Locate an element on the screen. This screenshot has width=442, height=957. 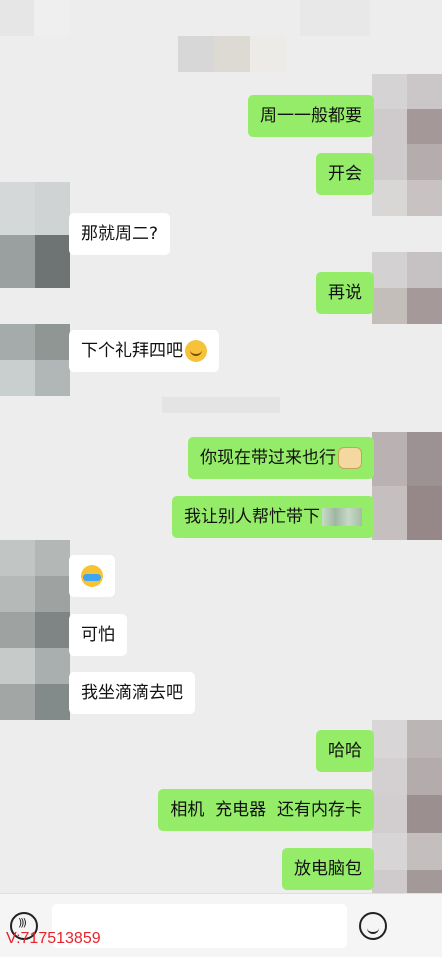
message-text: 下个礼拜四吧 is located at coordinates (132, 351).